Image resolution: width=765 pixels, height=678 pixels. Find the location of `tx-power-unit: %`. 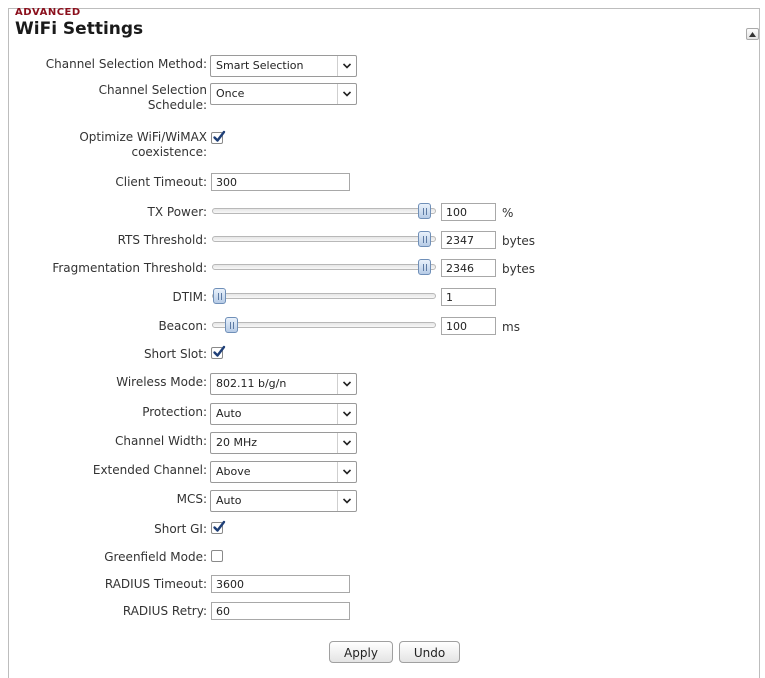

tx-power-unit: % is located at coordinates (508, 213).